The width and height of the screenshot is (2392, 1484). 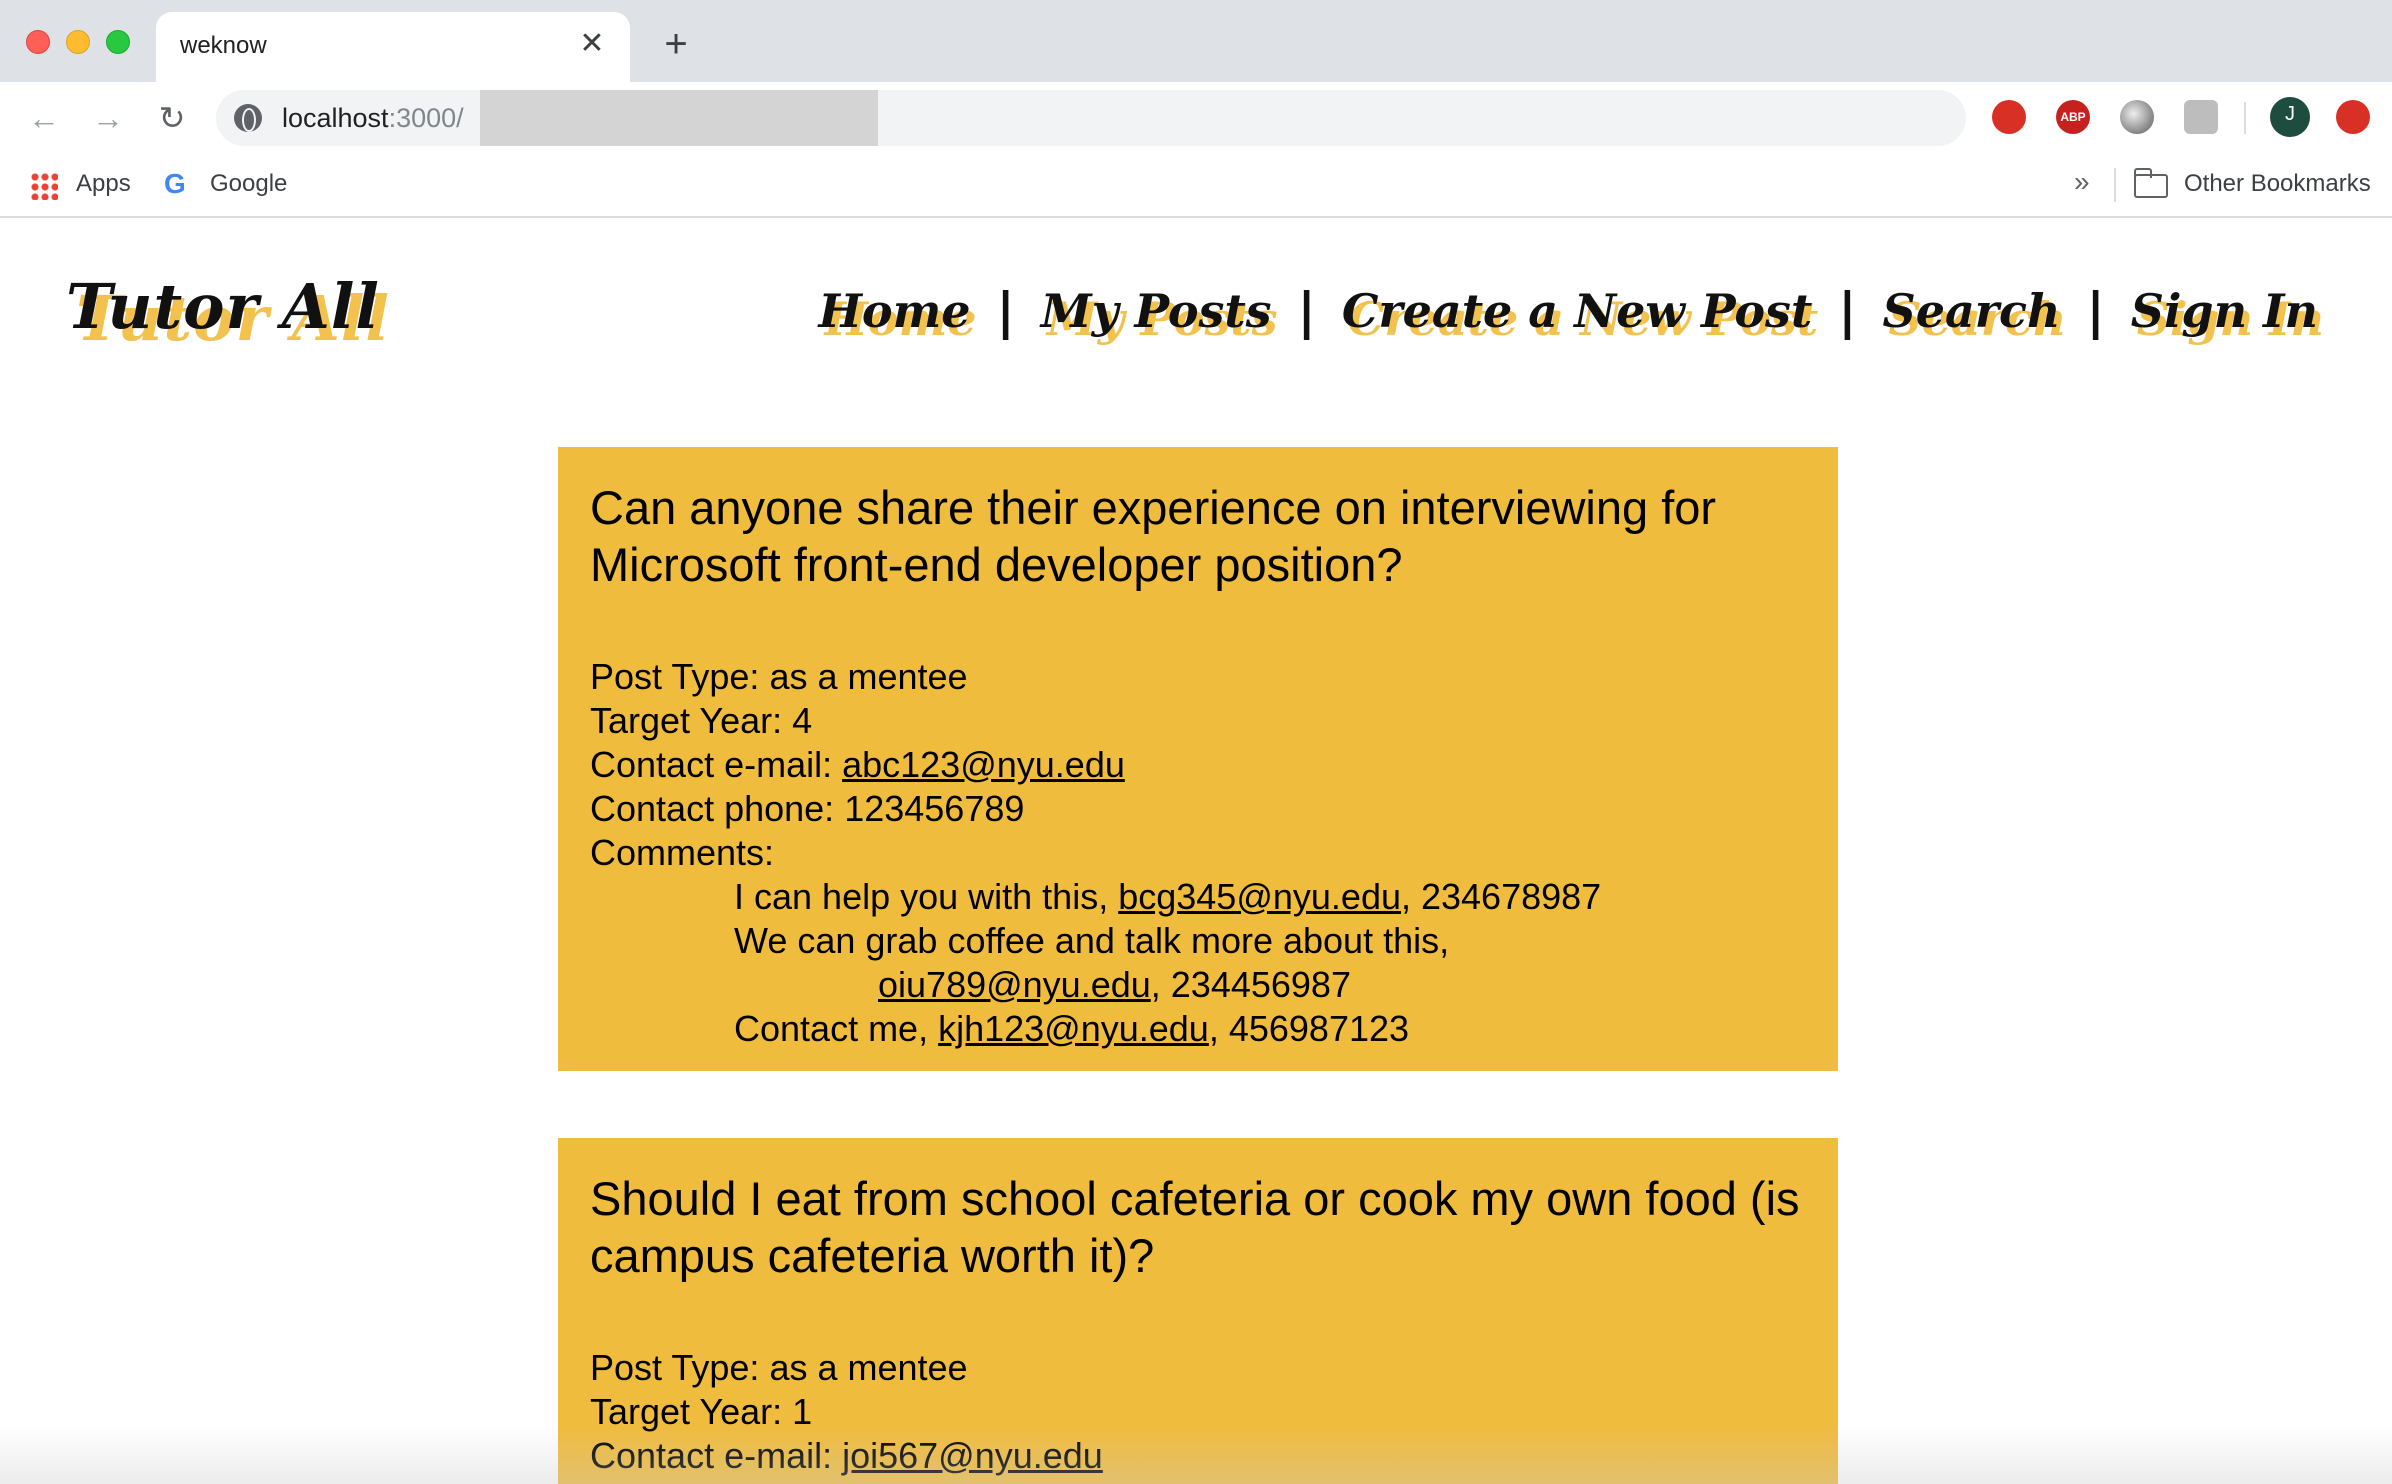 What do you see at coordinates (983, 764) in the screenshot?
I see `contact-email-link: abc123@nyu.edu` at bounding box center [983, 764].